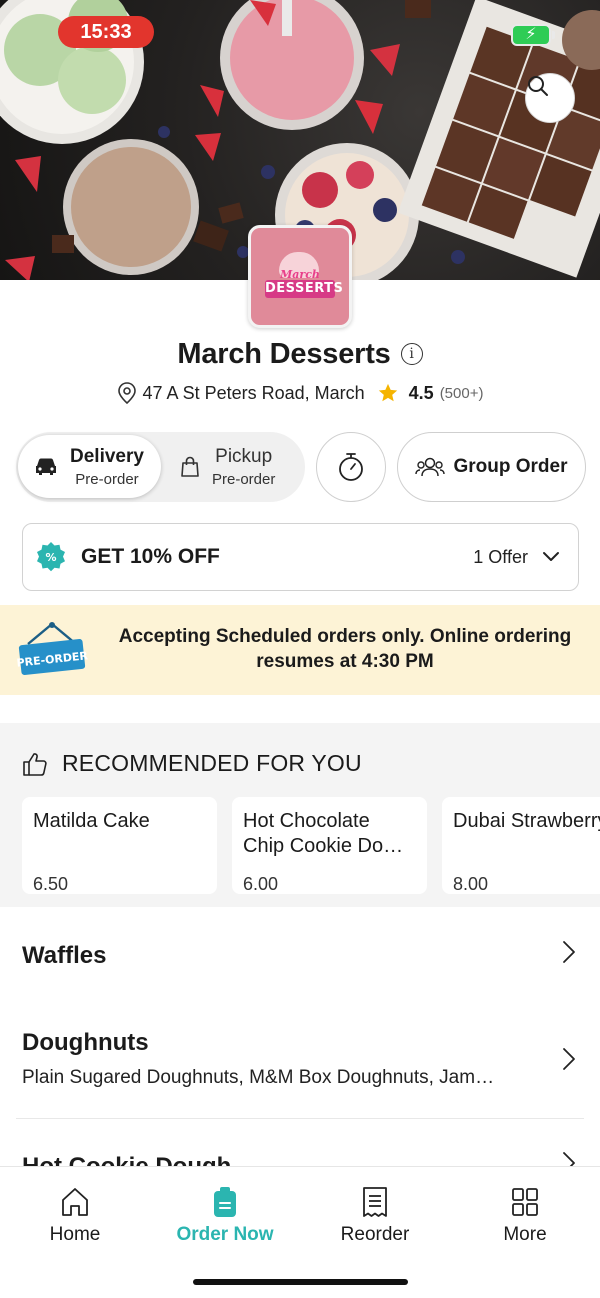  Describe the element at coordinates (550, 98) in the screenshot. I see `search-button` at that location.